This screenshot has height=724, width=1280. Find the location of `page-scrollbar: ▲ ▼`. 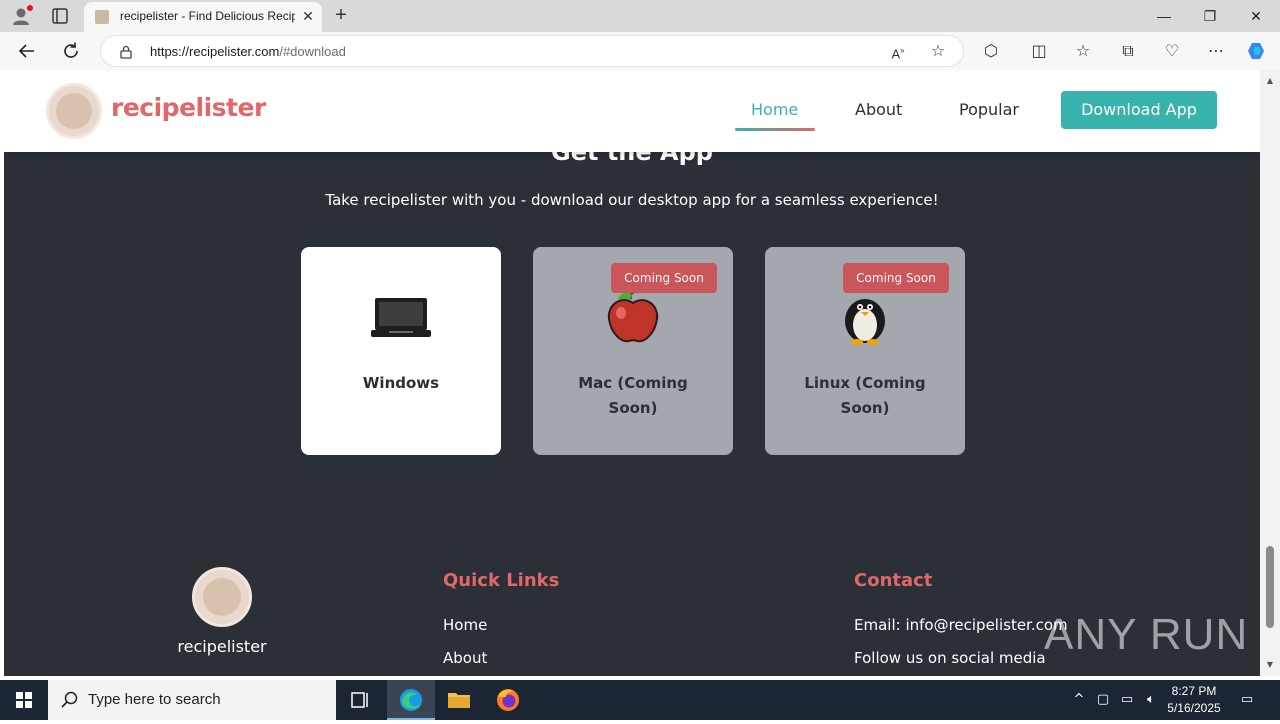

page-scrollbar: ▲ ▼ is located at coordinates (1270, 373).